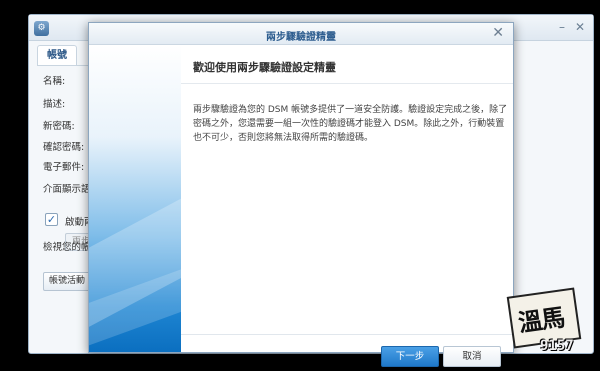  Describe the element at coordinates (572, 27) in the screenshot. I see `window-controls: – ✕` at that location.